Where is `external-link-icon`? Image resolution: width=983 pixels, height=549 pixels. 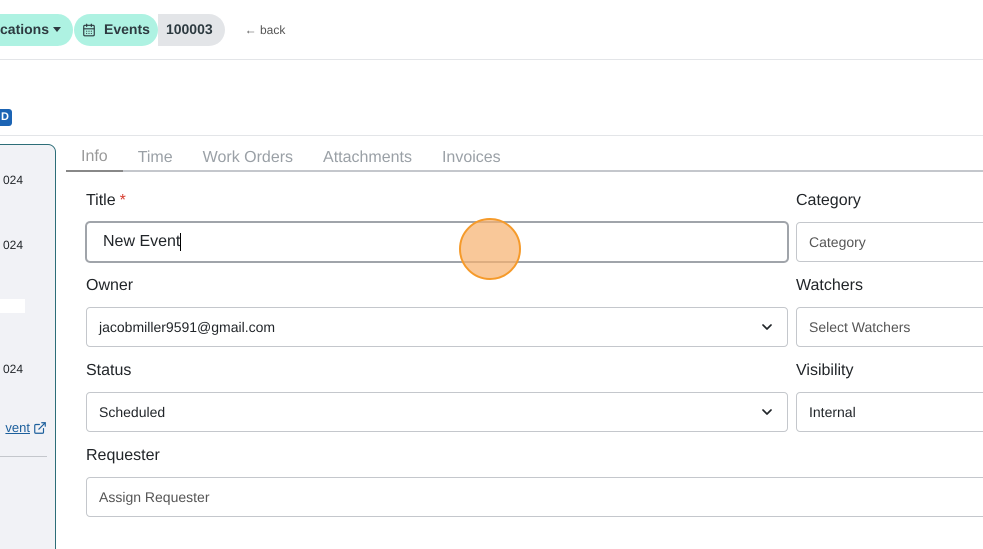 external-link-icon is located at coordinates (40, 427).